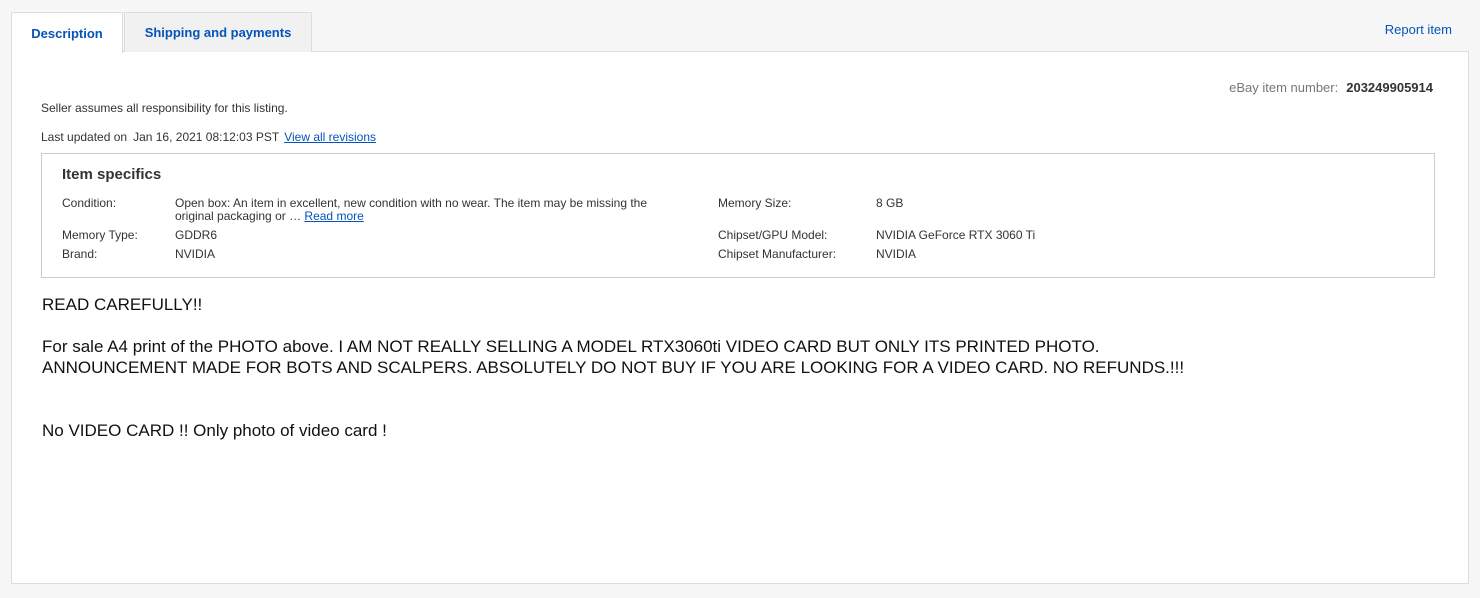  I want to click on chipset-model-label: Chipset/GPU Model:, so click(773, 235).